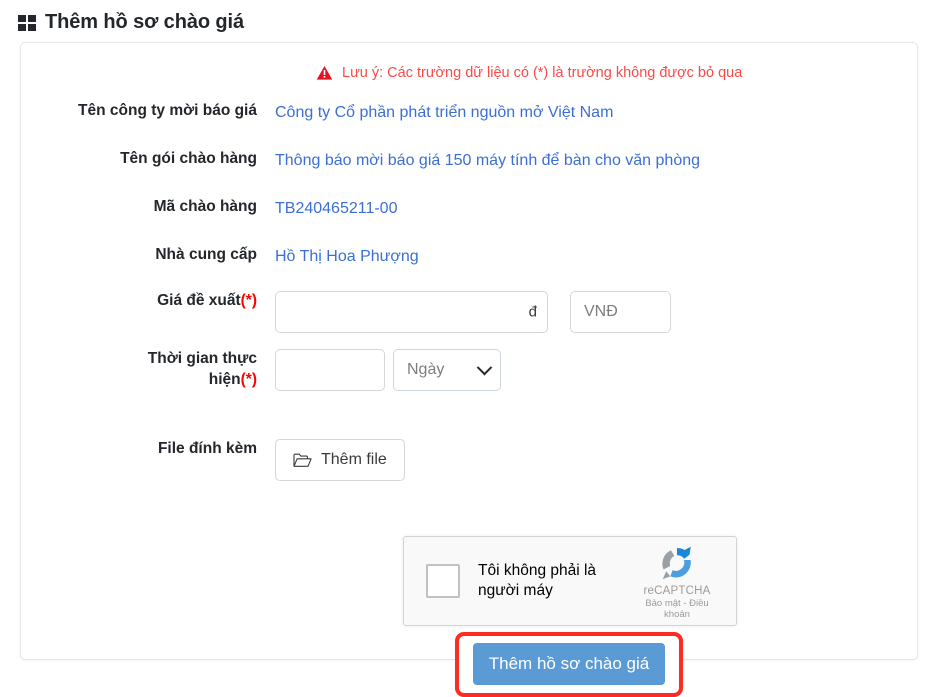  What do you see at coordinates (302, 460) in the screenshot?
I see `folder-open-icon` at bounding box center [302, 460].